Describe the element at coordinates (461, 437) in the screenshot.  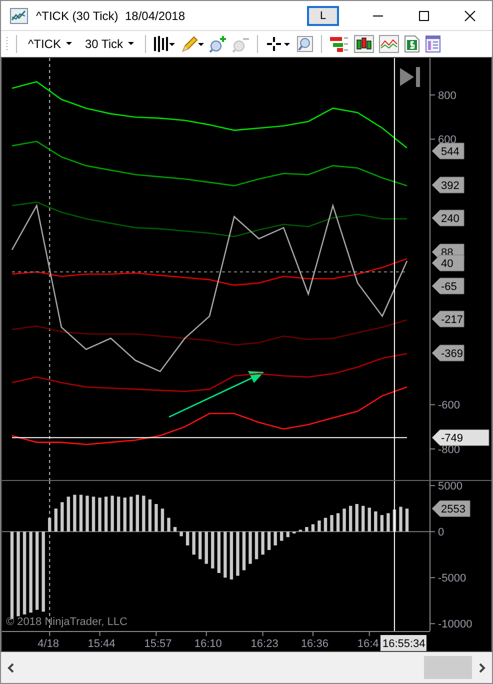
I see `price-tag: -749` at that location.